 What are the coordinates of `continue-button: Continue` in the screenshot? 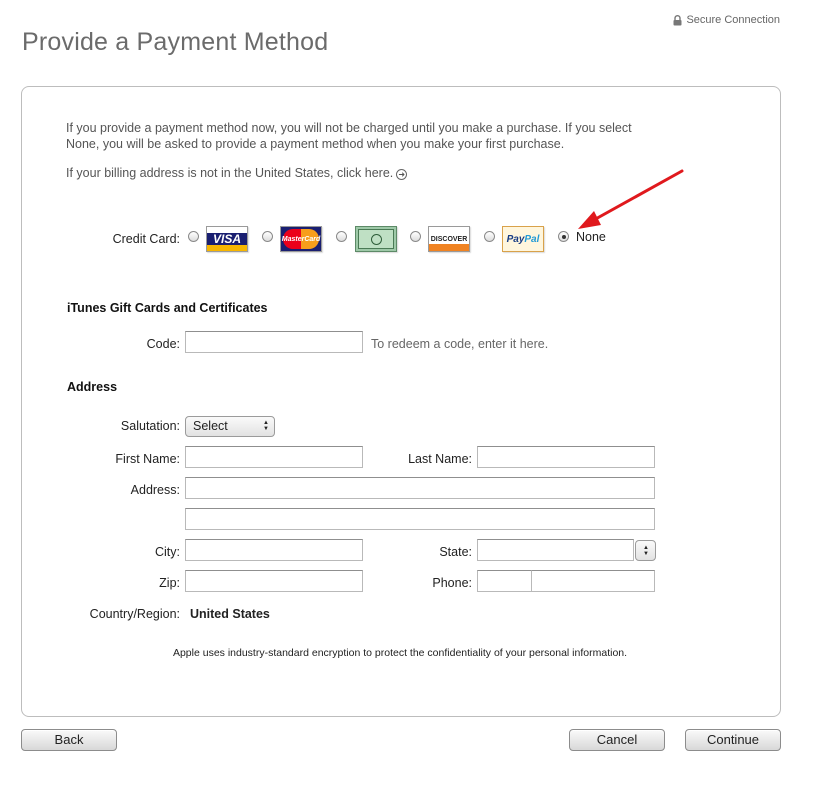 It's located at (733, 740).